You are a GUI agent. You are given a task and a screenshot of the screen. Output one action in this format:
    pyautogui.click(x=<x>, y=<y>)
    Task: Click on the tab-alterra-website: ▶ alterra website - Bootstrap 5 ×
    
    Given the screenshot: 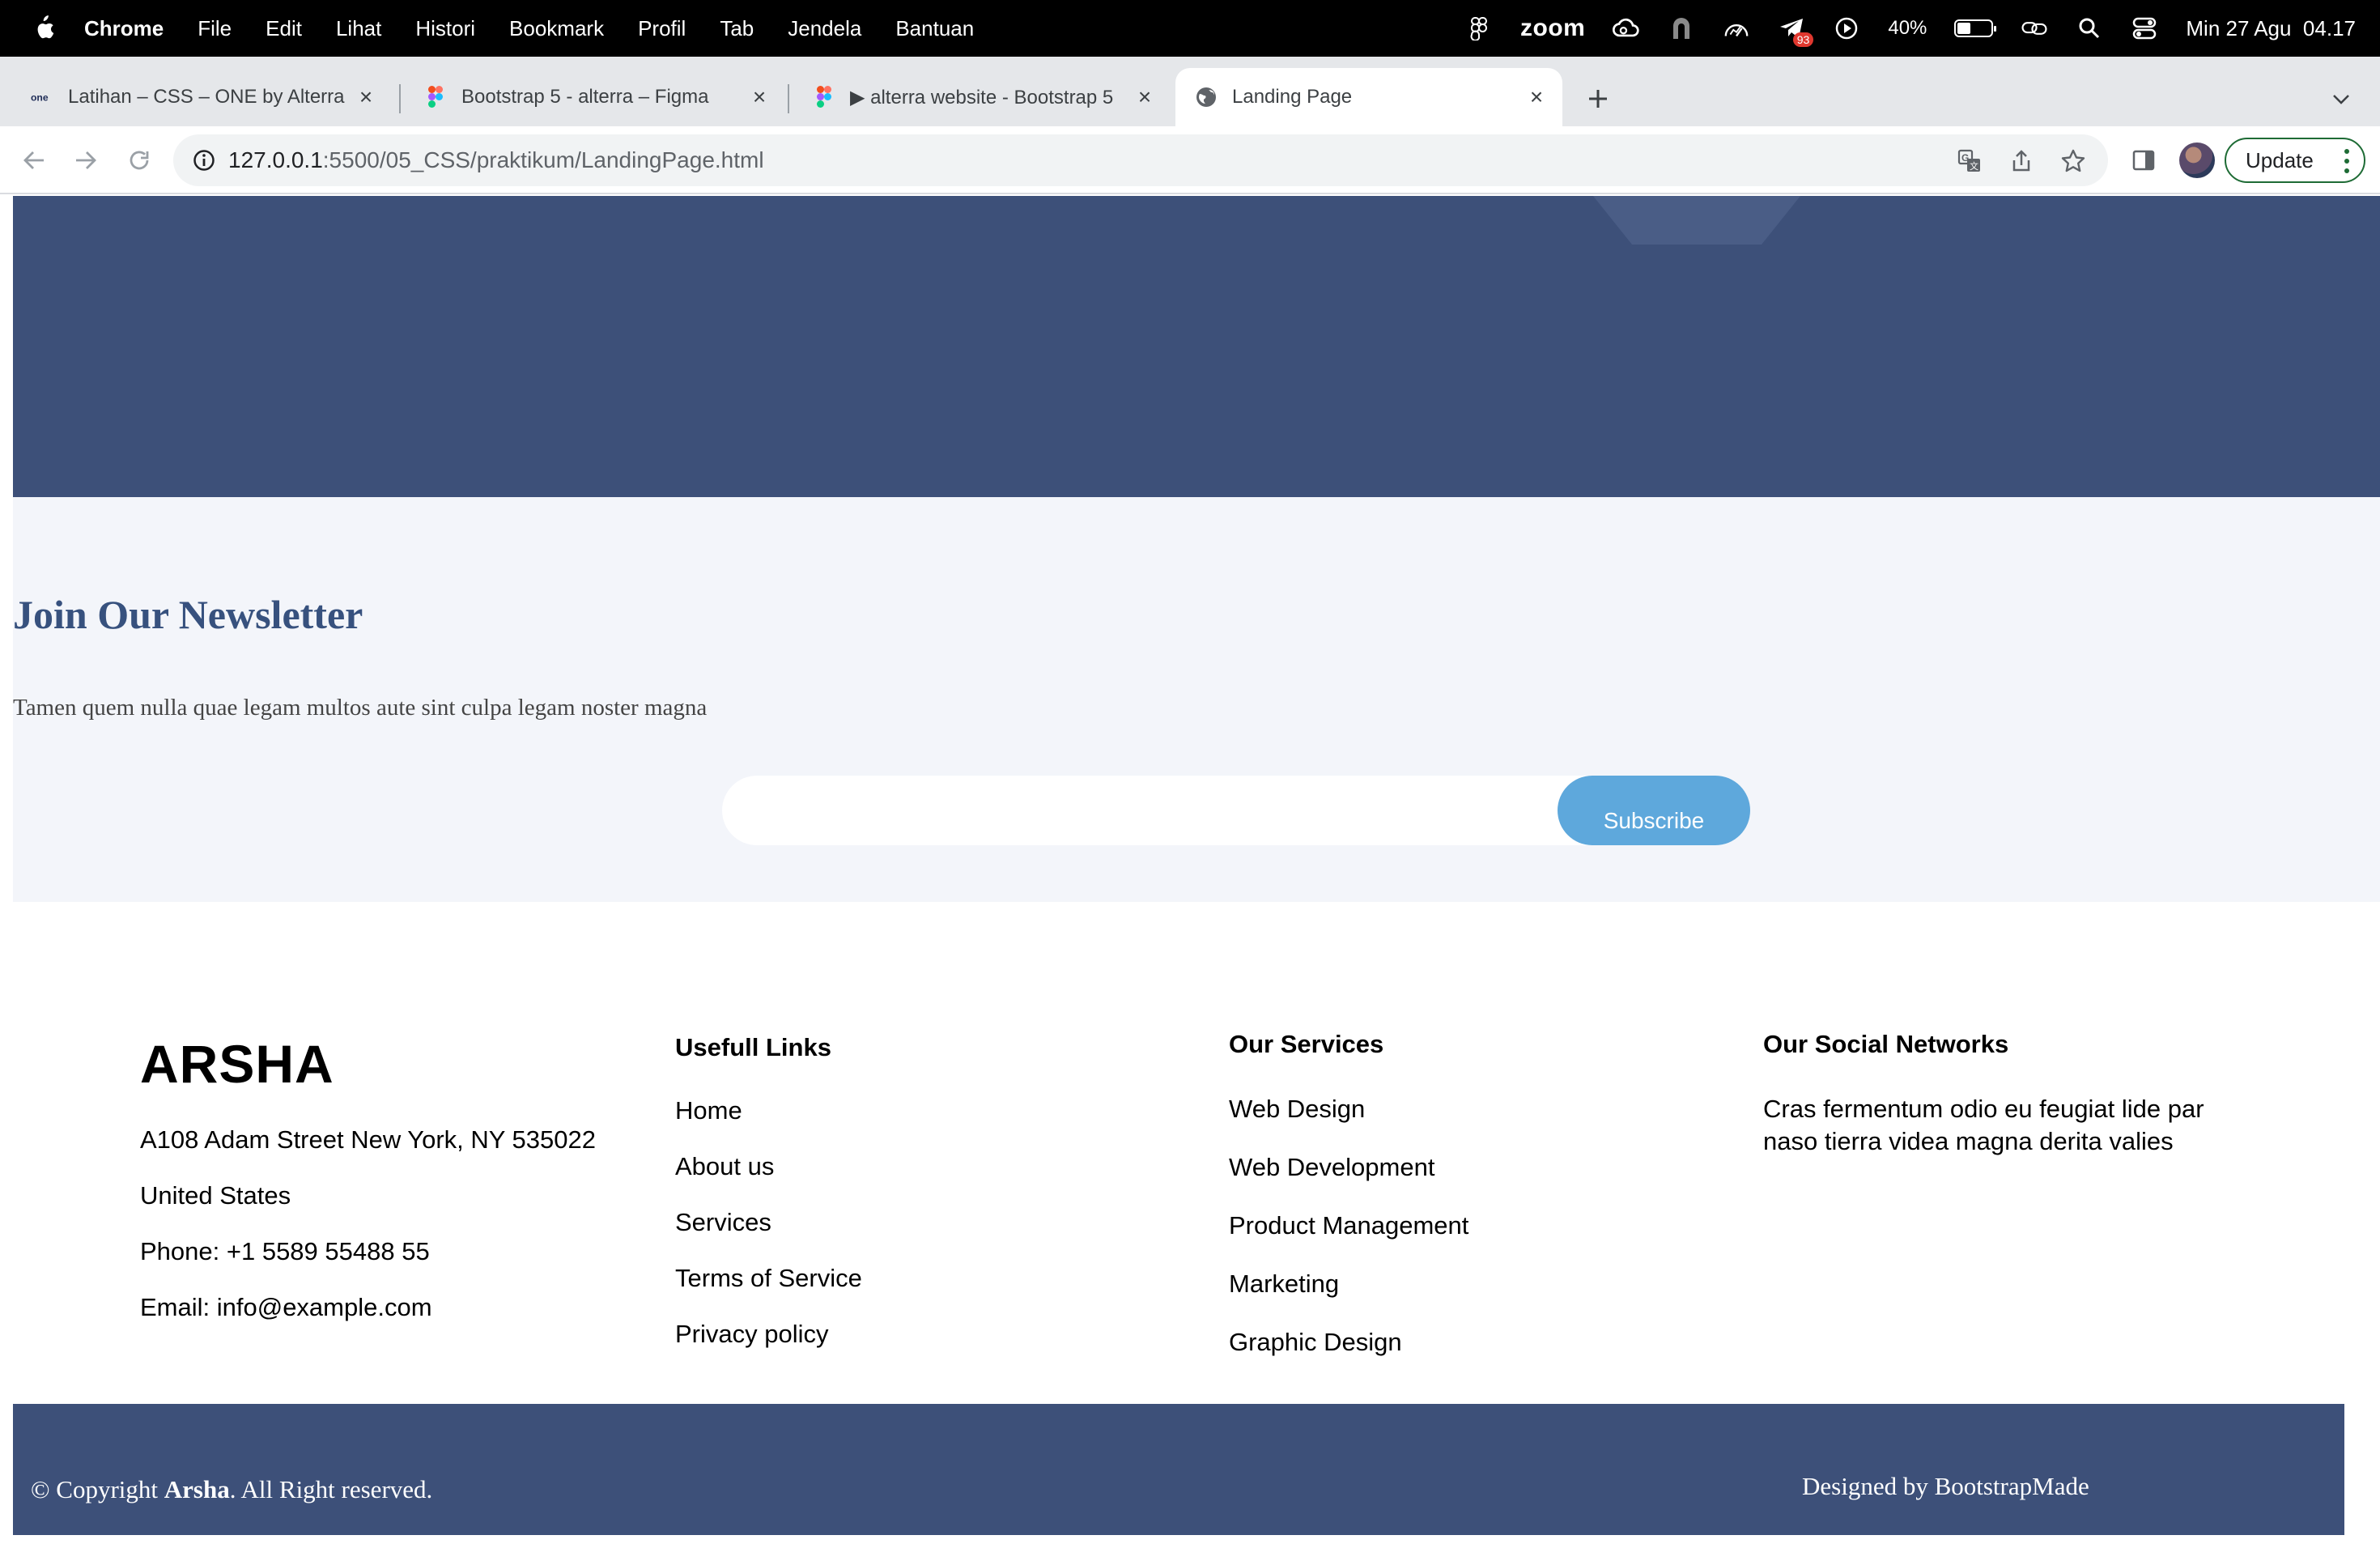 What is the action you would take?
    pyautogui.click(x=982, y=97)
    